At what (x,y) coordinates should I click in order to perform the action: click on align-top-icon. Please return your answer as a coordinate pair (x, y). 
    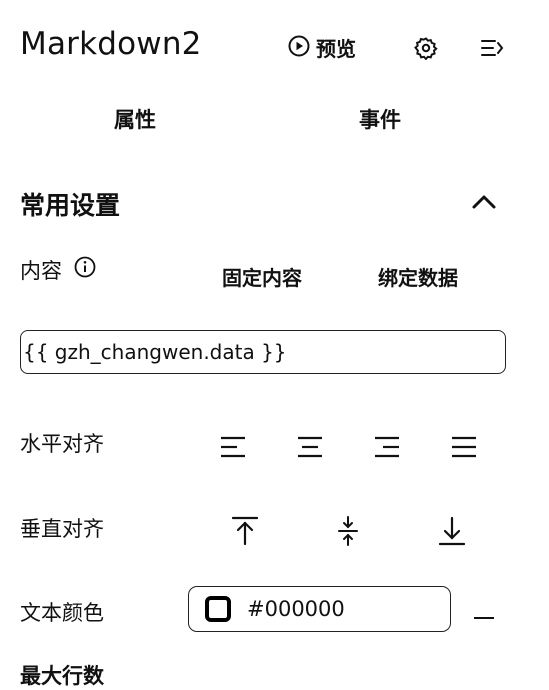
    Looking at the image, I should click on (245, 533).